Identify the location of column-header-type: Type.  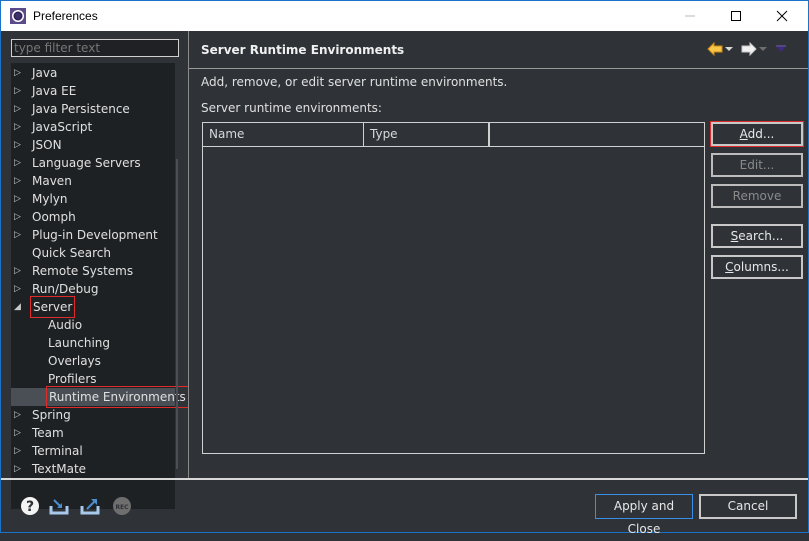
(426, 134).